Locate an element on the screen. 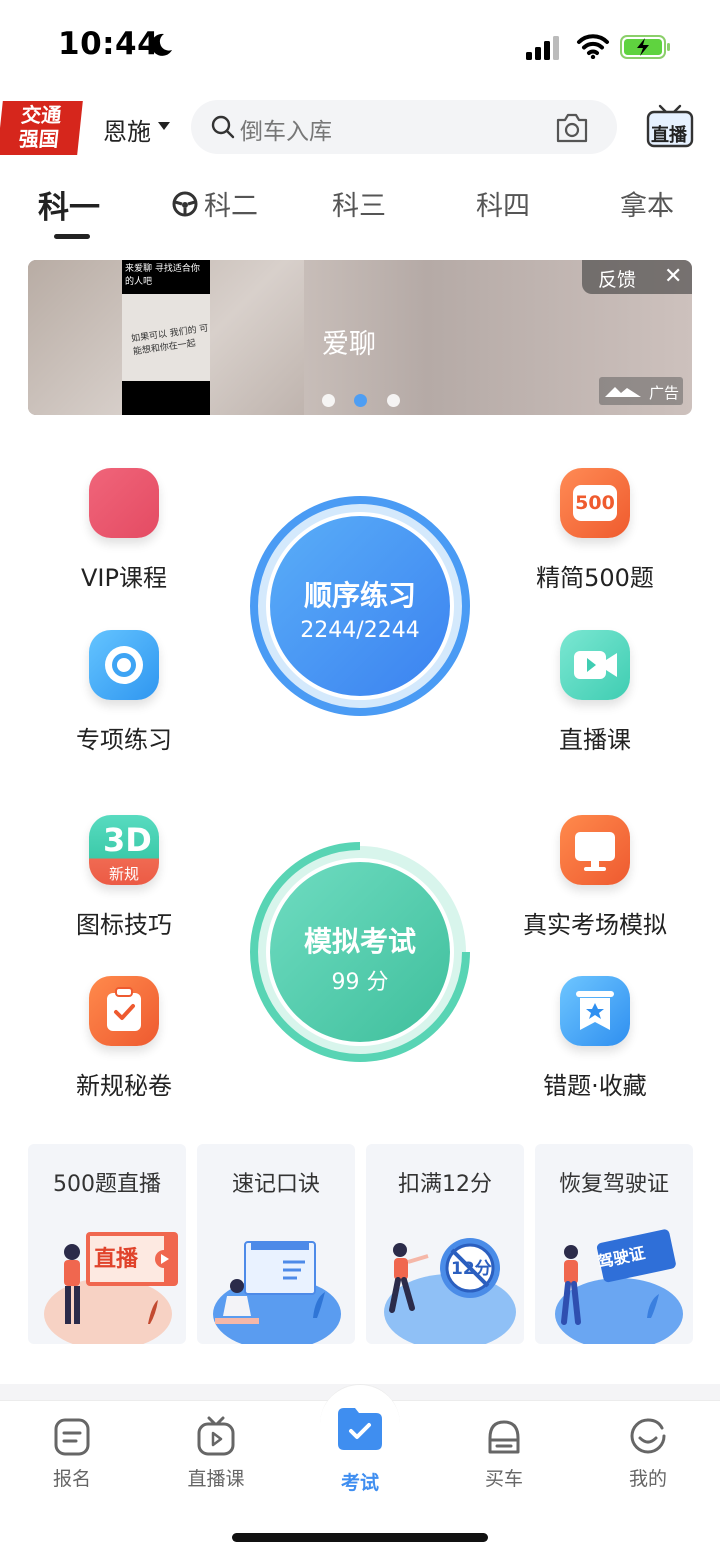 The height and width of the screenshot is (1559, 720). real-exam-sim-button: 真实考场模拟 is located at coordinates (595, 877).